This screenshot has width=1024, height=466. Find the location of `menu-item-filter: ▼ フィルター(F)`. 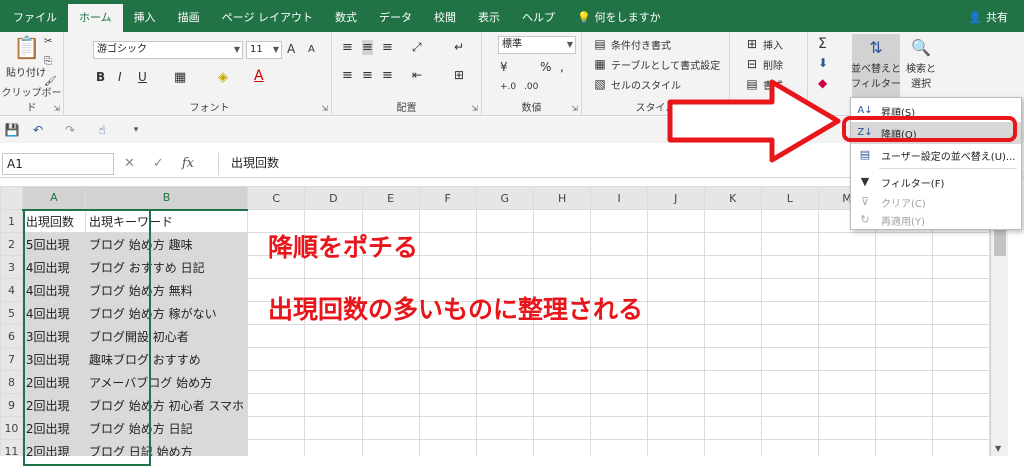

menu-item-filter: ▼ フィルター(F) is located at coordinates (936, 182).